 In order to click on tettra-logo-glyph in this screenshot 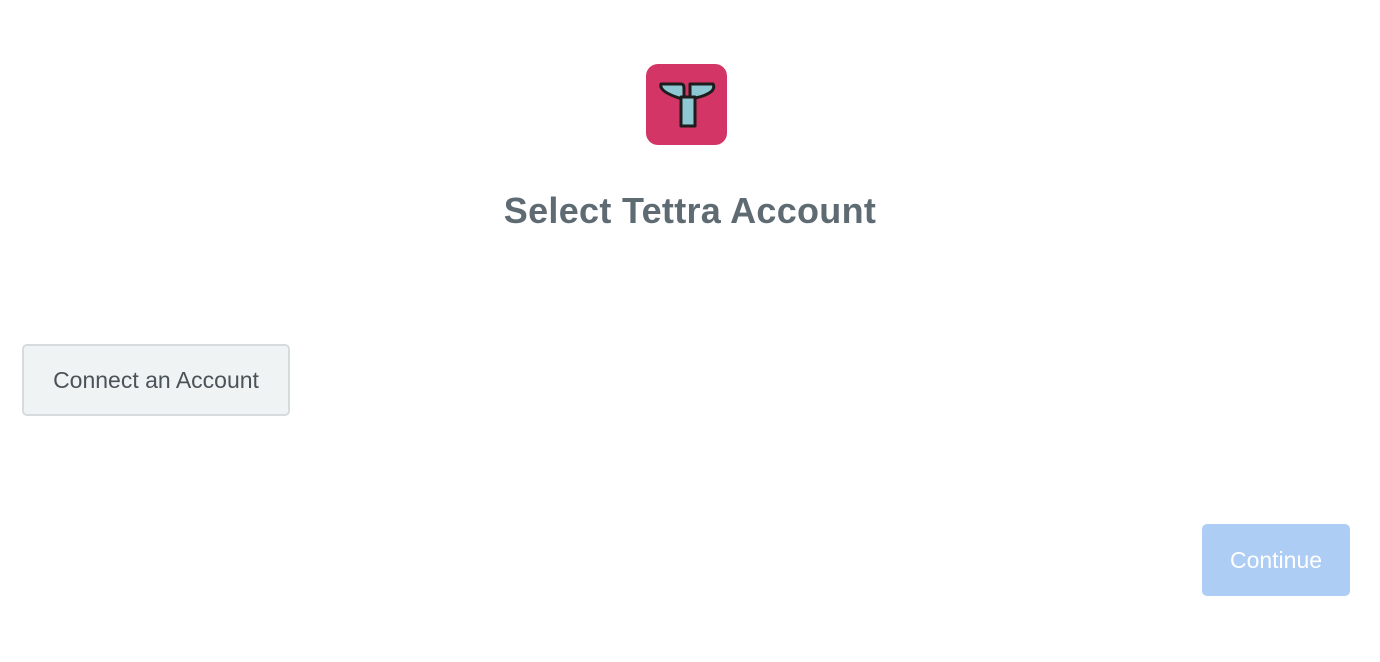, I will do `click(686, 104)`.